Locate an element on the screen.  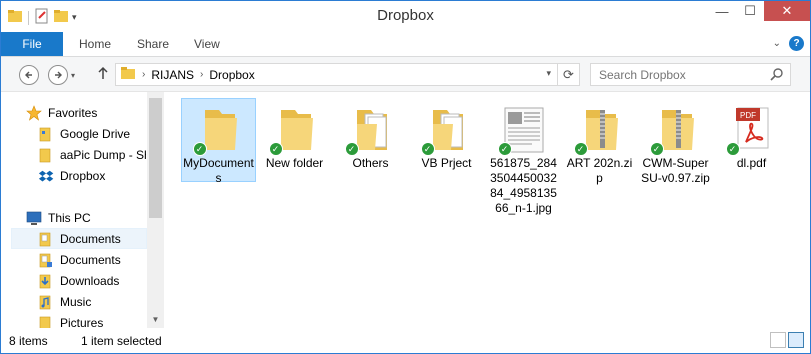
nav-label: Favorites is located at coordinates (73, 112).